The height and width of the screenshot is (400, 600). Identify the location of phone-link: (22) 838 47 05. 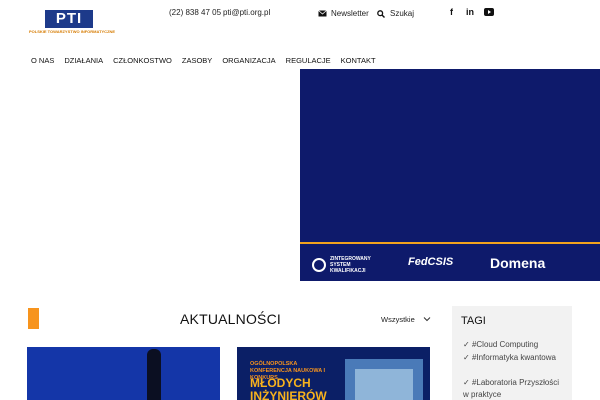
(195, 12).